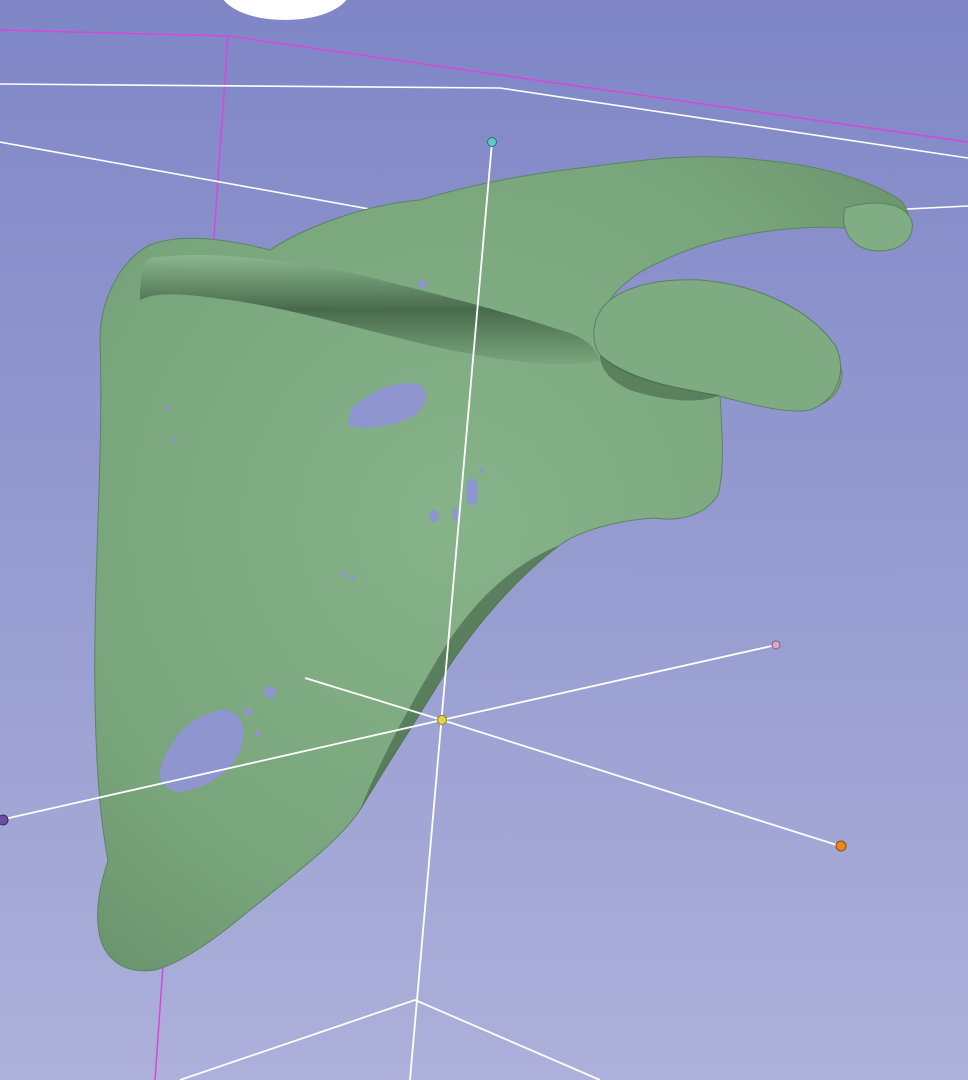 Image resolution: width=968 pixels, height=1080 pixels. Describe the element at coordinates (492, 142) in the screenshot. I see `marker-cyan` at that location.